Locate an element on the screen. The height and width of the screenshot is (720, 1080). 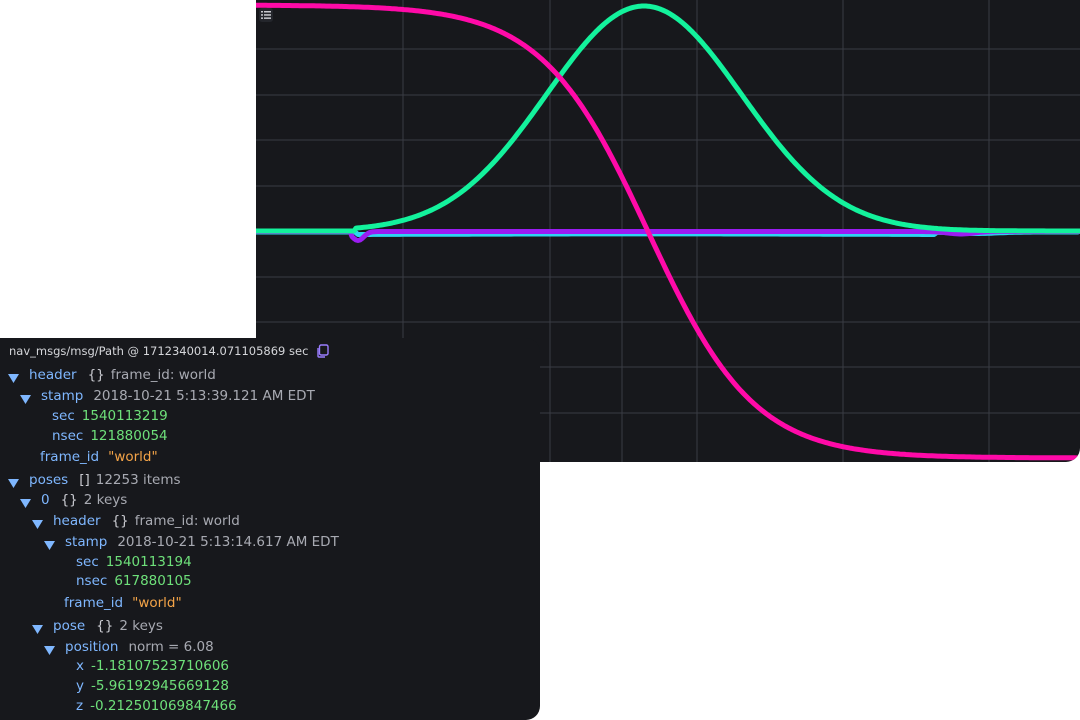
tree-row-pose-nsec: nsec 617880105 is located at coordinates (134, 581).